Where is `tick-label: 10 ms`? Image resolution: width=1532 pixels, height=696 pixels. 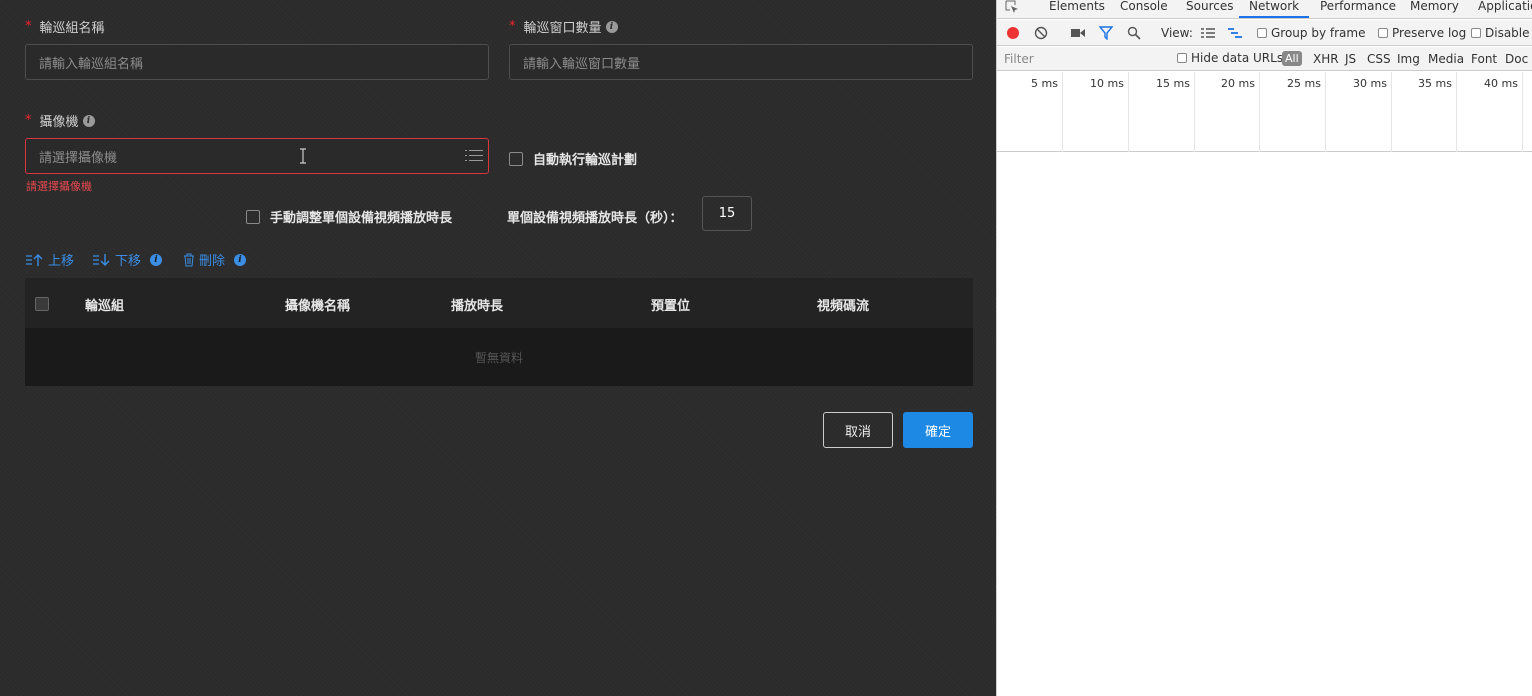
tick-label: 10 ms is located at coordinates (1107, 83).